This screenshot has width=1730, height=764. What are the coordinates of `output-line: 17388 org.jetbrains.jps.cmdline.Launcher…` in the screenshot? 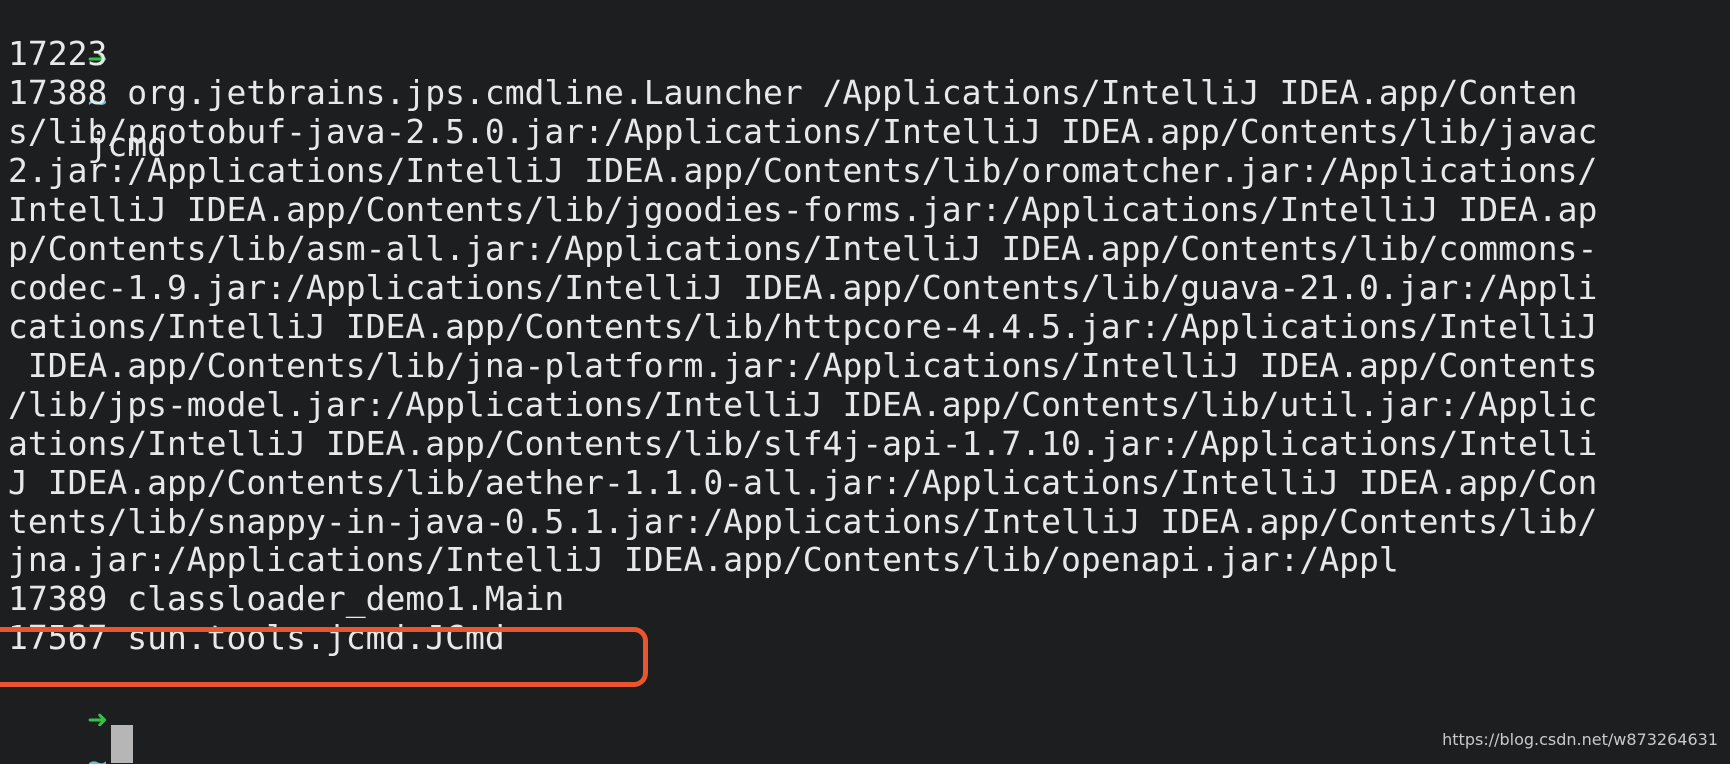 It's located at (793, 92).